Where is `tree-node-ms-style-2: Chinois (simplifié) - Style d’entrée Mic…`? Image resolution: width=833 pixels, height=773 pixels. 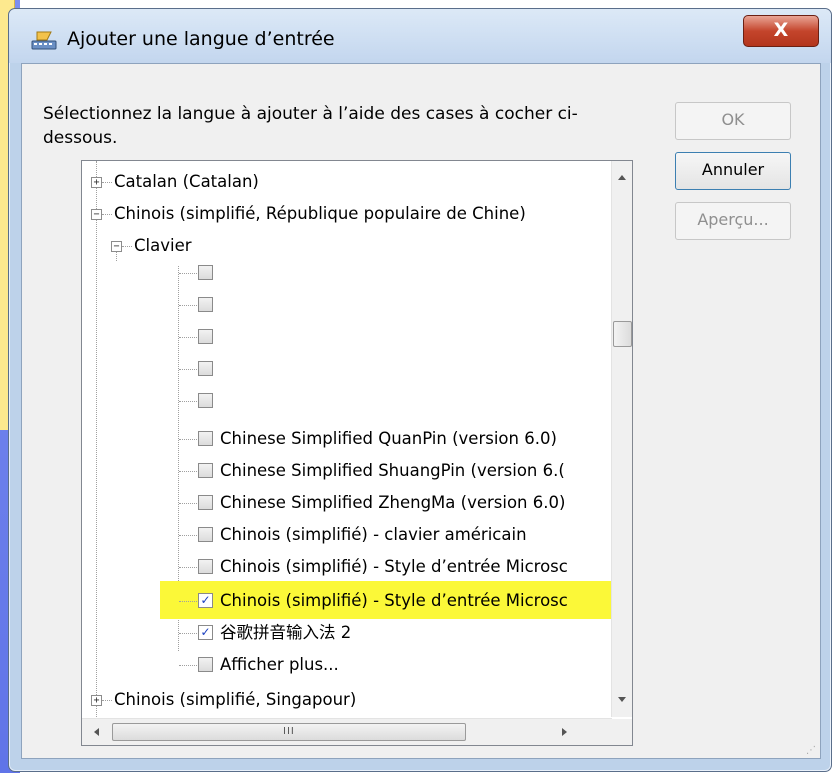
tree-node-ms-style-2: Chinois (simplifié) - Style d’entrée Mic… is located at coordinates (394, 601).